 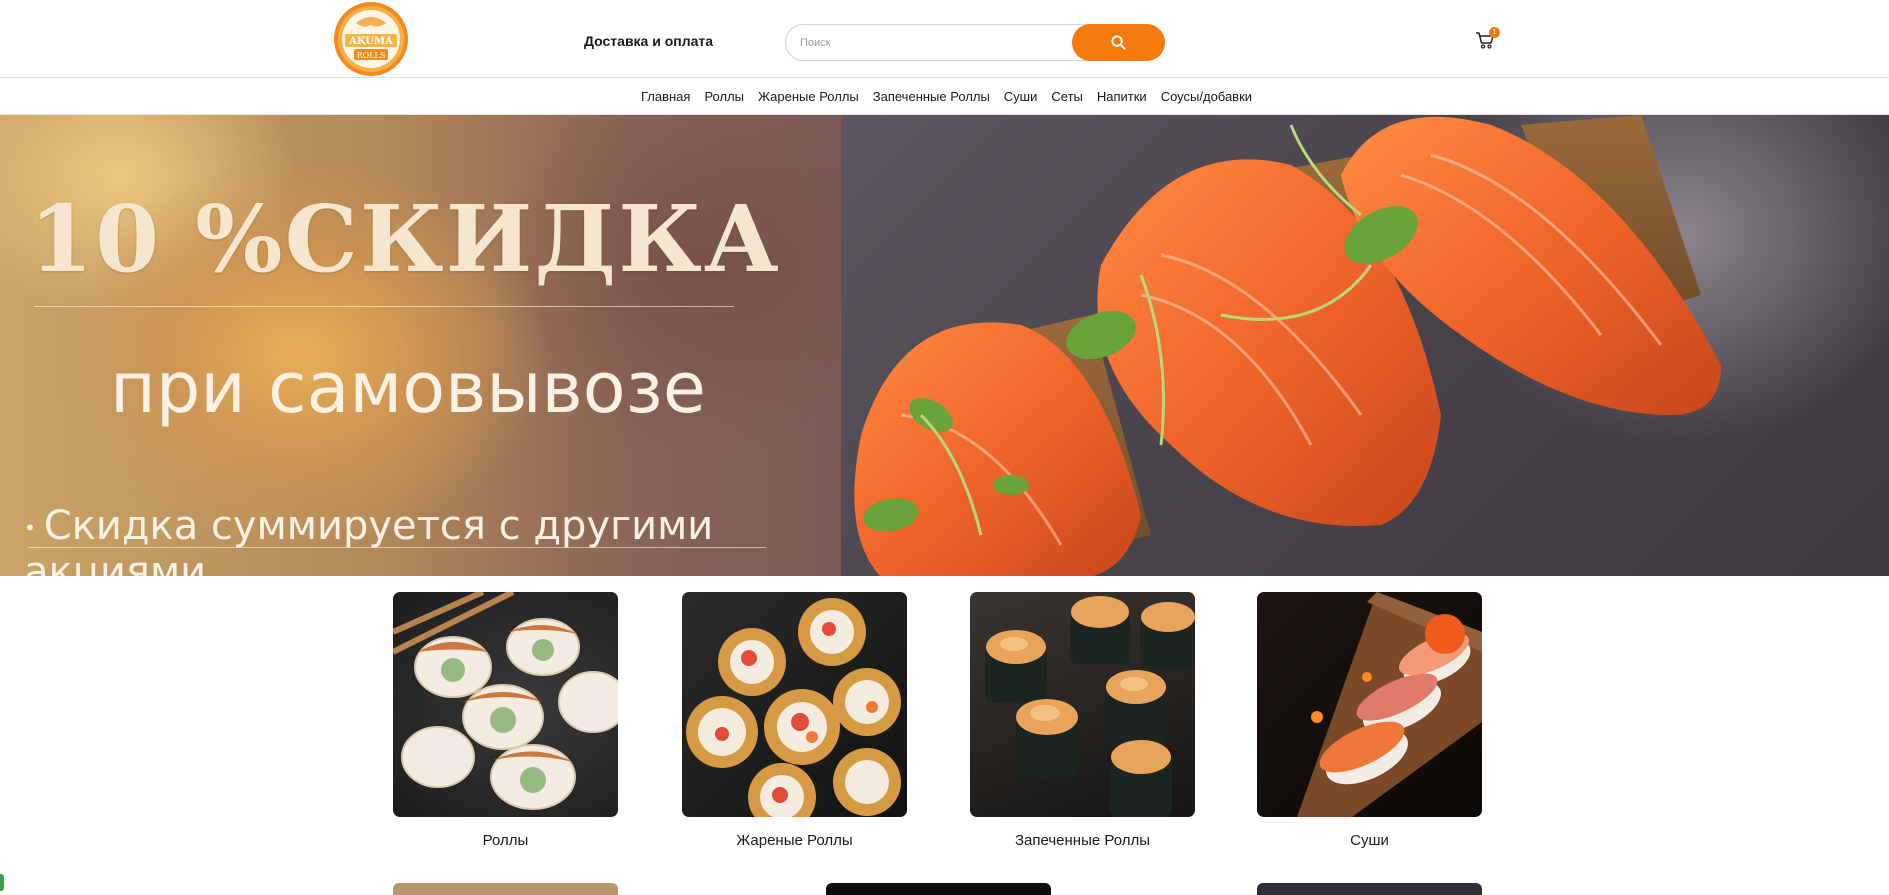 What do you see at coordinates (794, 840) in the screenshot?
I see `category-label-fried-rolls: Жареные Роллы` at bounding box center [794, 840].